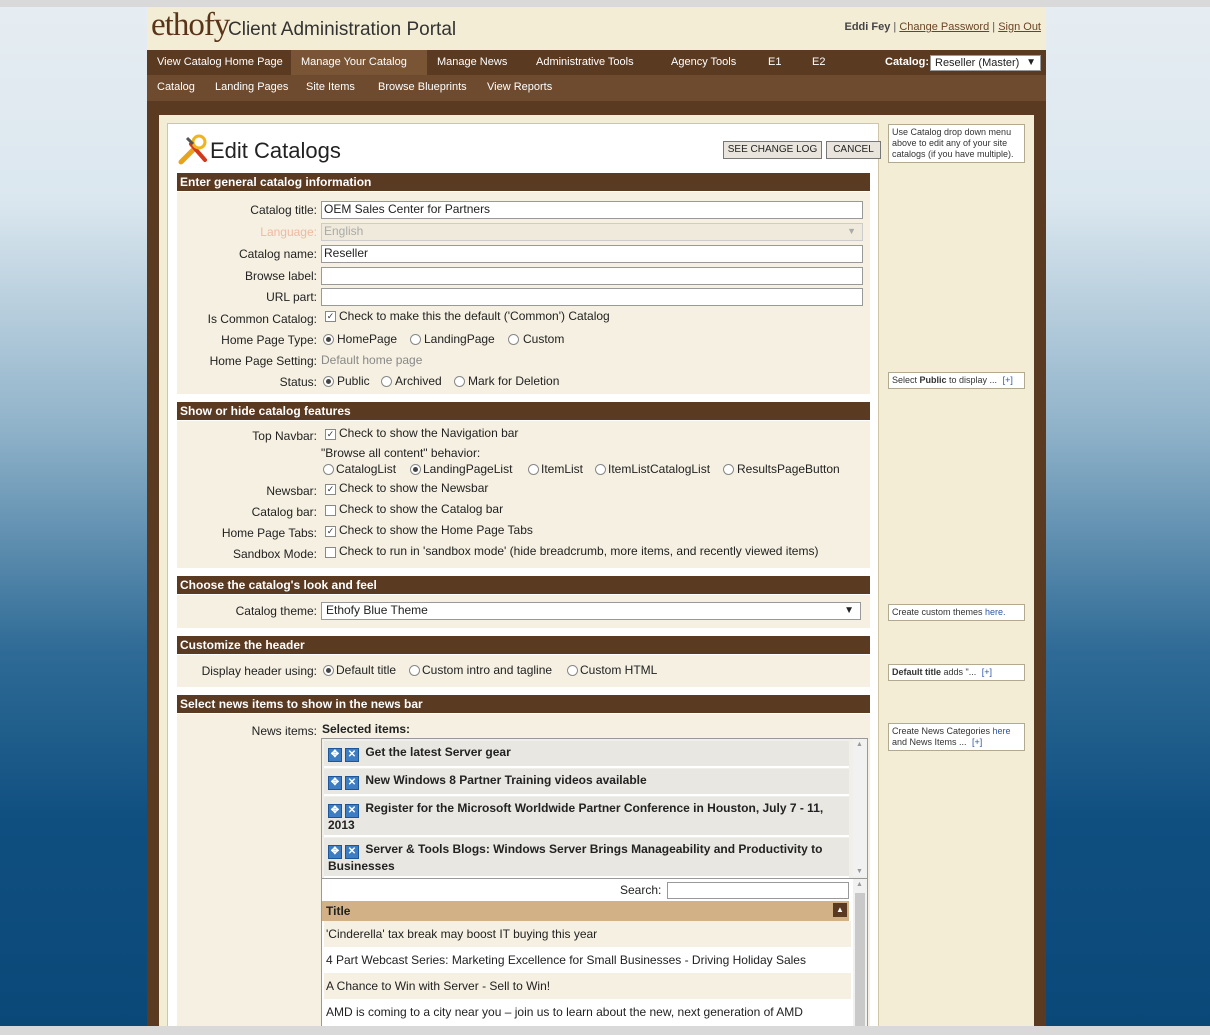  What do you see at coordinates (859, 871) in the screenshot?
I see `scroll-down-icon: ▼` at bounding box center [859, 871].